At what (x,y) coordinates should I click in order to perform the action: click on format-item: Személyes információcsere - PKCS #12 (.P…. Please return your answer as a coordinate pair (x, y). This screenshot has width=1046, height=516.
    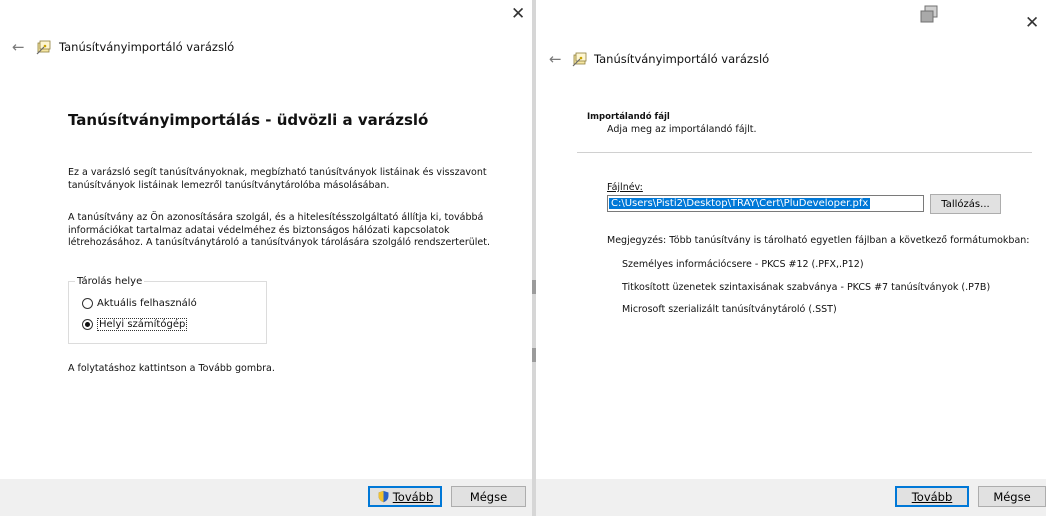
    Looking at the image, I should click on (743, 264).